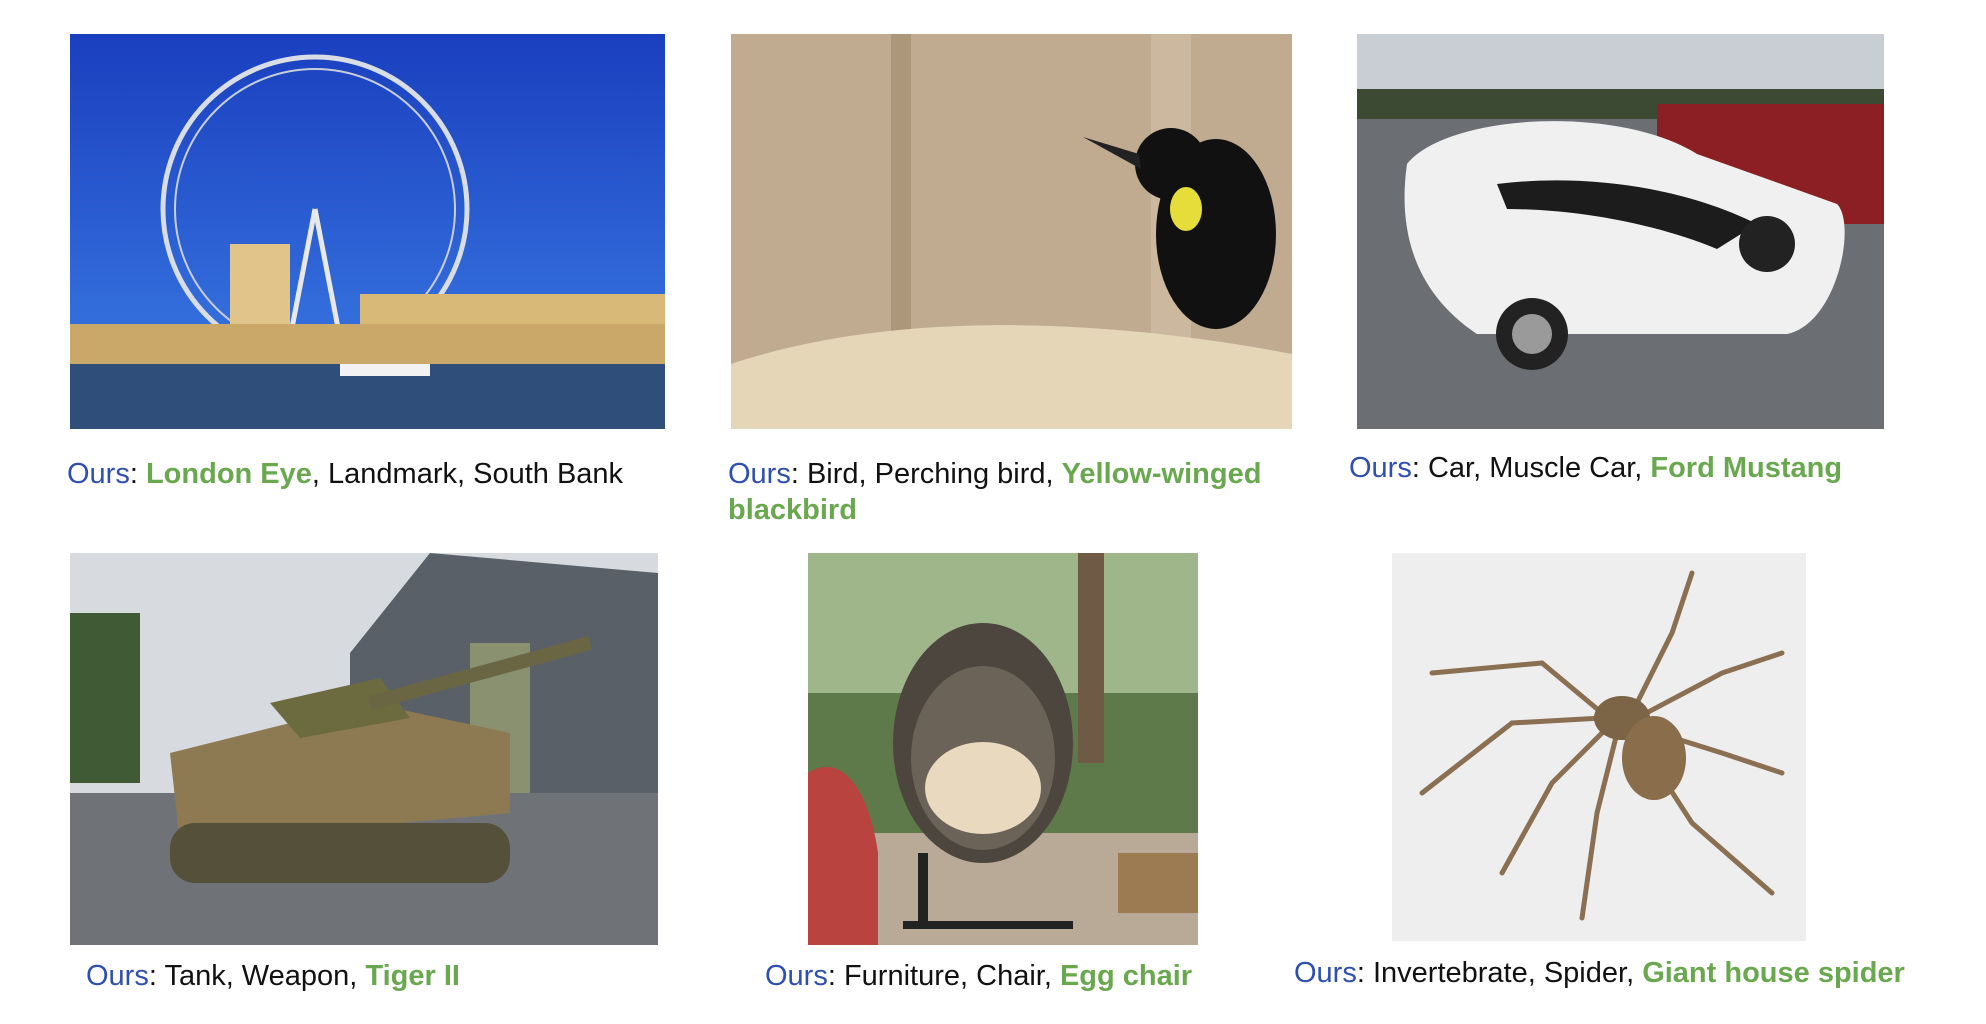 The image size is (1986, 1024). I want to click on tank-photo, so click(364, 749).